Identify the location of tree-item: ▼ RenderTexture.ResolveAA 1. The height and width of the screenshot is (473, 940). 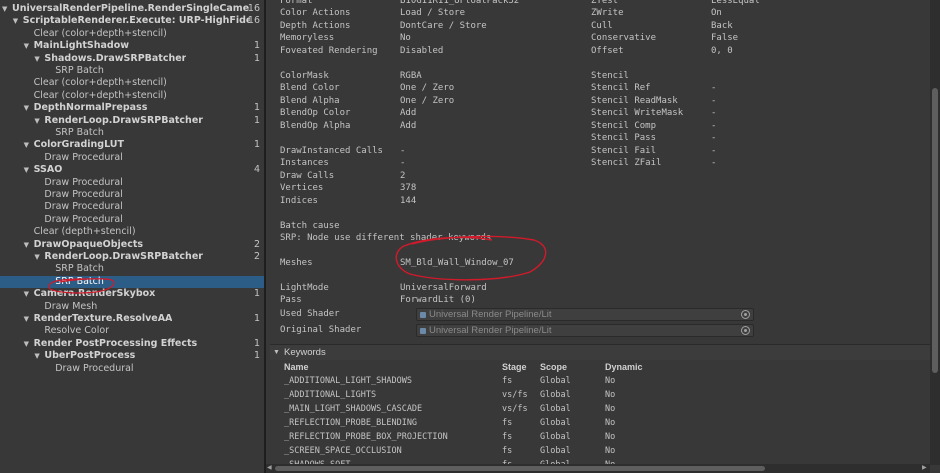
(132, 319).